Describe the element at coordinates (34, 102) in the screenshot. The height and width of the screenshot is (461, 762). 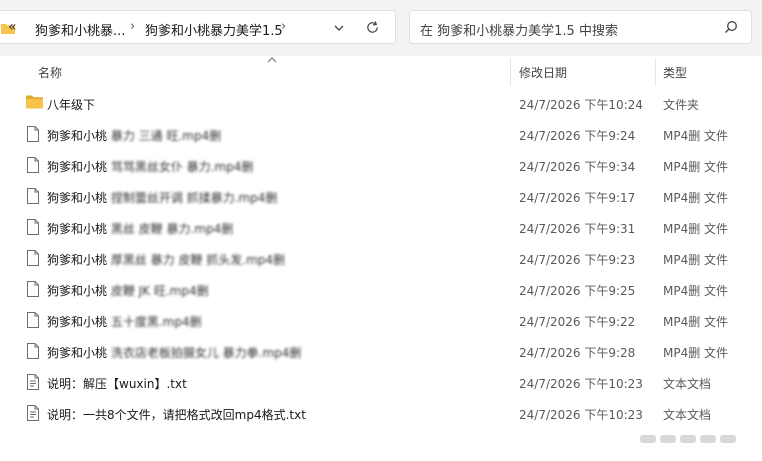
I see `folder-icon` at that location.